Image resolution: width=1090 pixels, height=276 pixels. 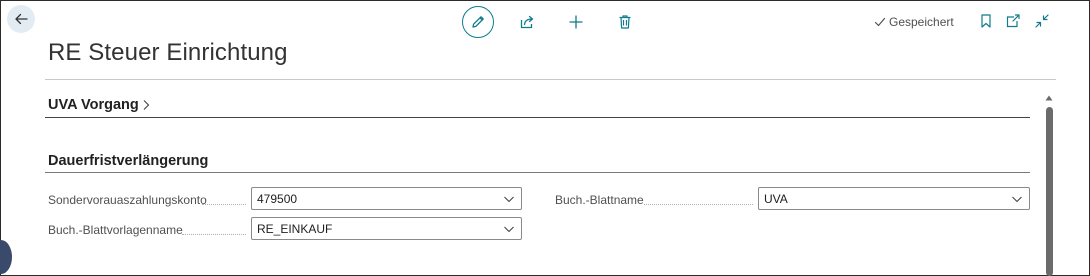 I want to click on section-title: UVA Vorgang, so click(x=93, y=105).